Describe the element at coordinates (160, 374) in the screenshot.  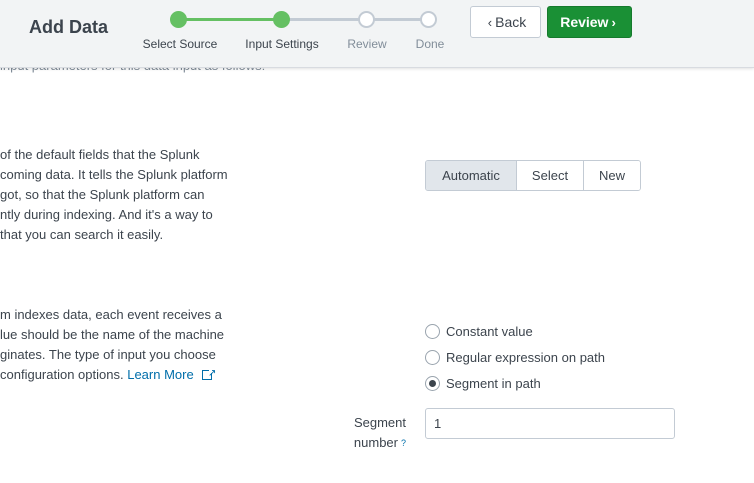
I see `learn-more-label: Learn More` at that location.